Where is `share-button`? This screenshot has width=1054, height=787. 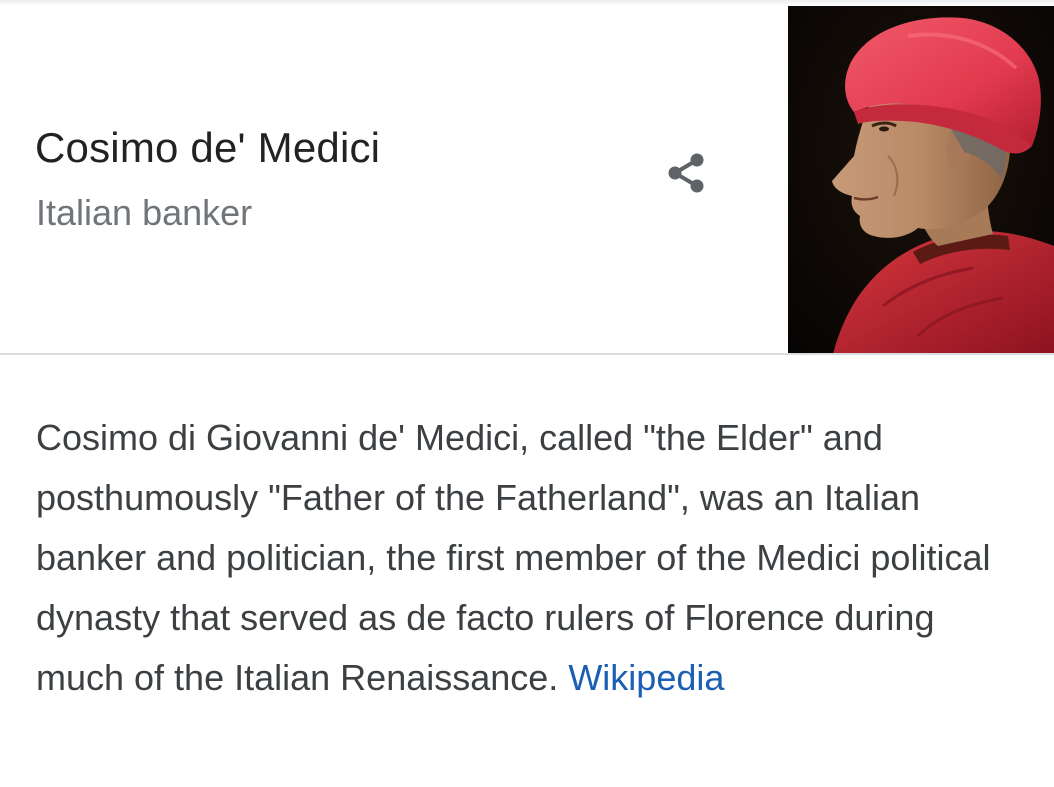 share-button is located at coordinates (686, 173).